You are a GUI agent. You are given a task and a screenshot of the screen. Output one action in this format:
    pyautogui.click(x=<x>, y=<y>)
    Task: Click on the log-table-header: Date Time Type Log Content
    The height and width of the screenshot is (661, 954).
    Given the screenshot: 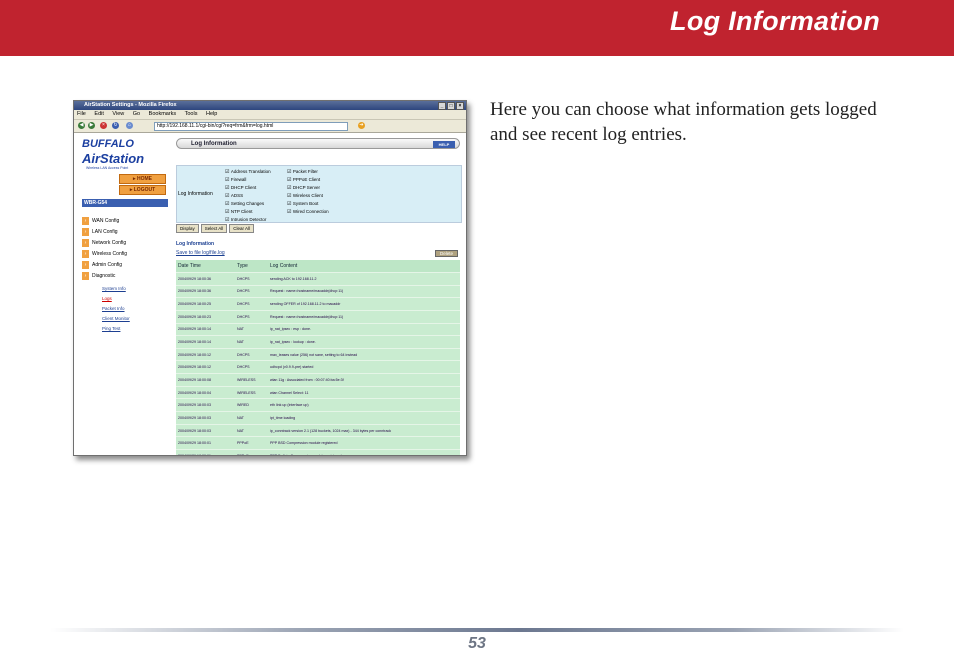 What is the action you would take?
    pyautogui.click(x=318, y=266)
    